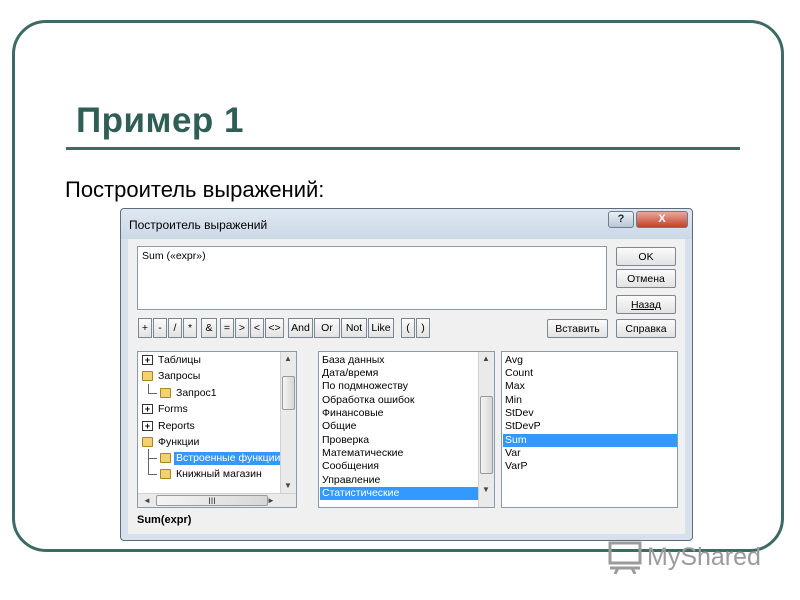 This screenshot has width=800, height=600. What do you see at coordinates (209, 328) in the screenshot?
I see `operator-concat-button: &` at bounding box center [209, 328].